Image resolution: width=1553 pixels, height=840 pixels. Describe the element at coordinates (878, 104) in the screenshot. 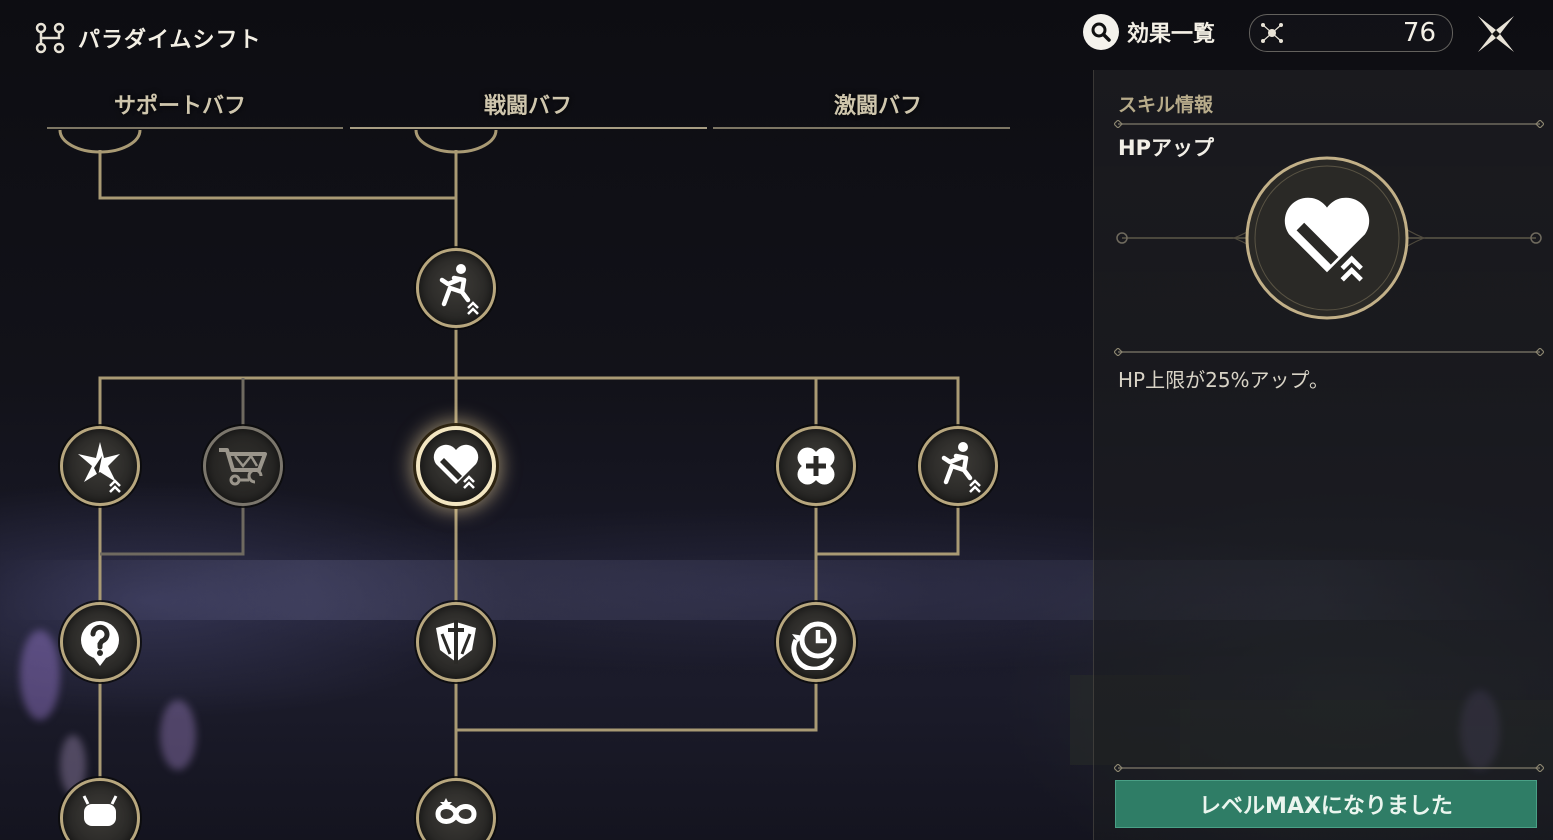

I see `tab-fierce-buff: 激闘バフ` at that location.